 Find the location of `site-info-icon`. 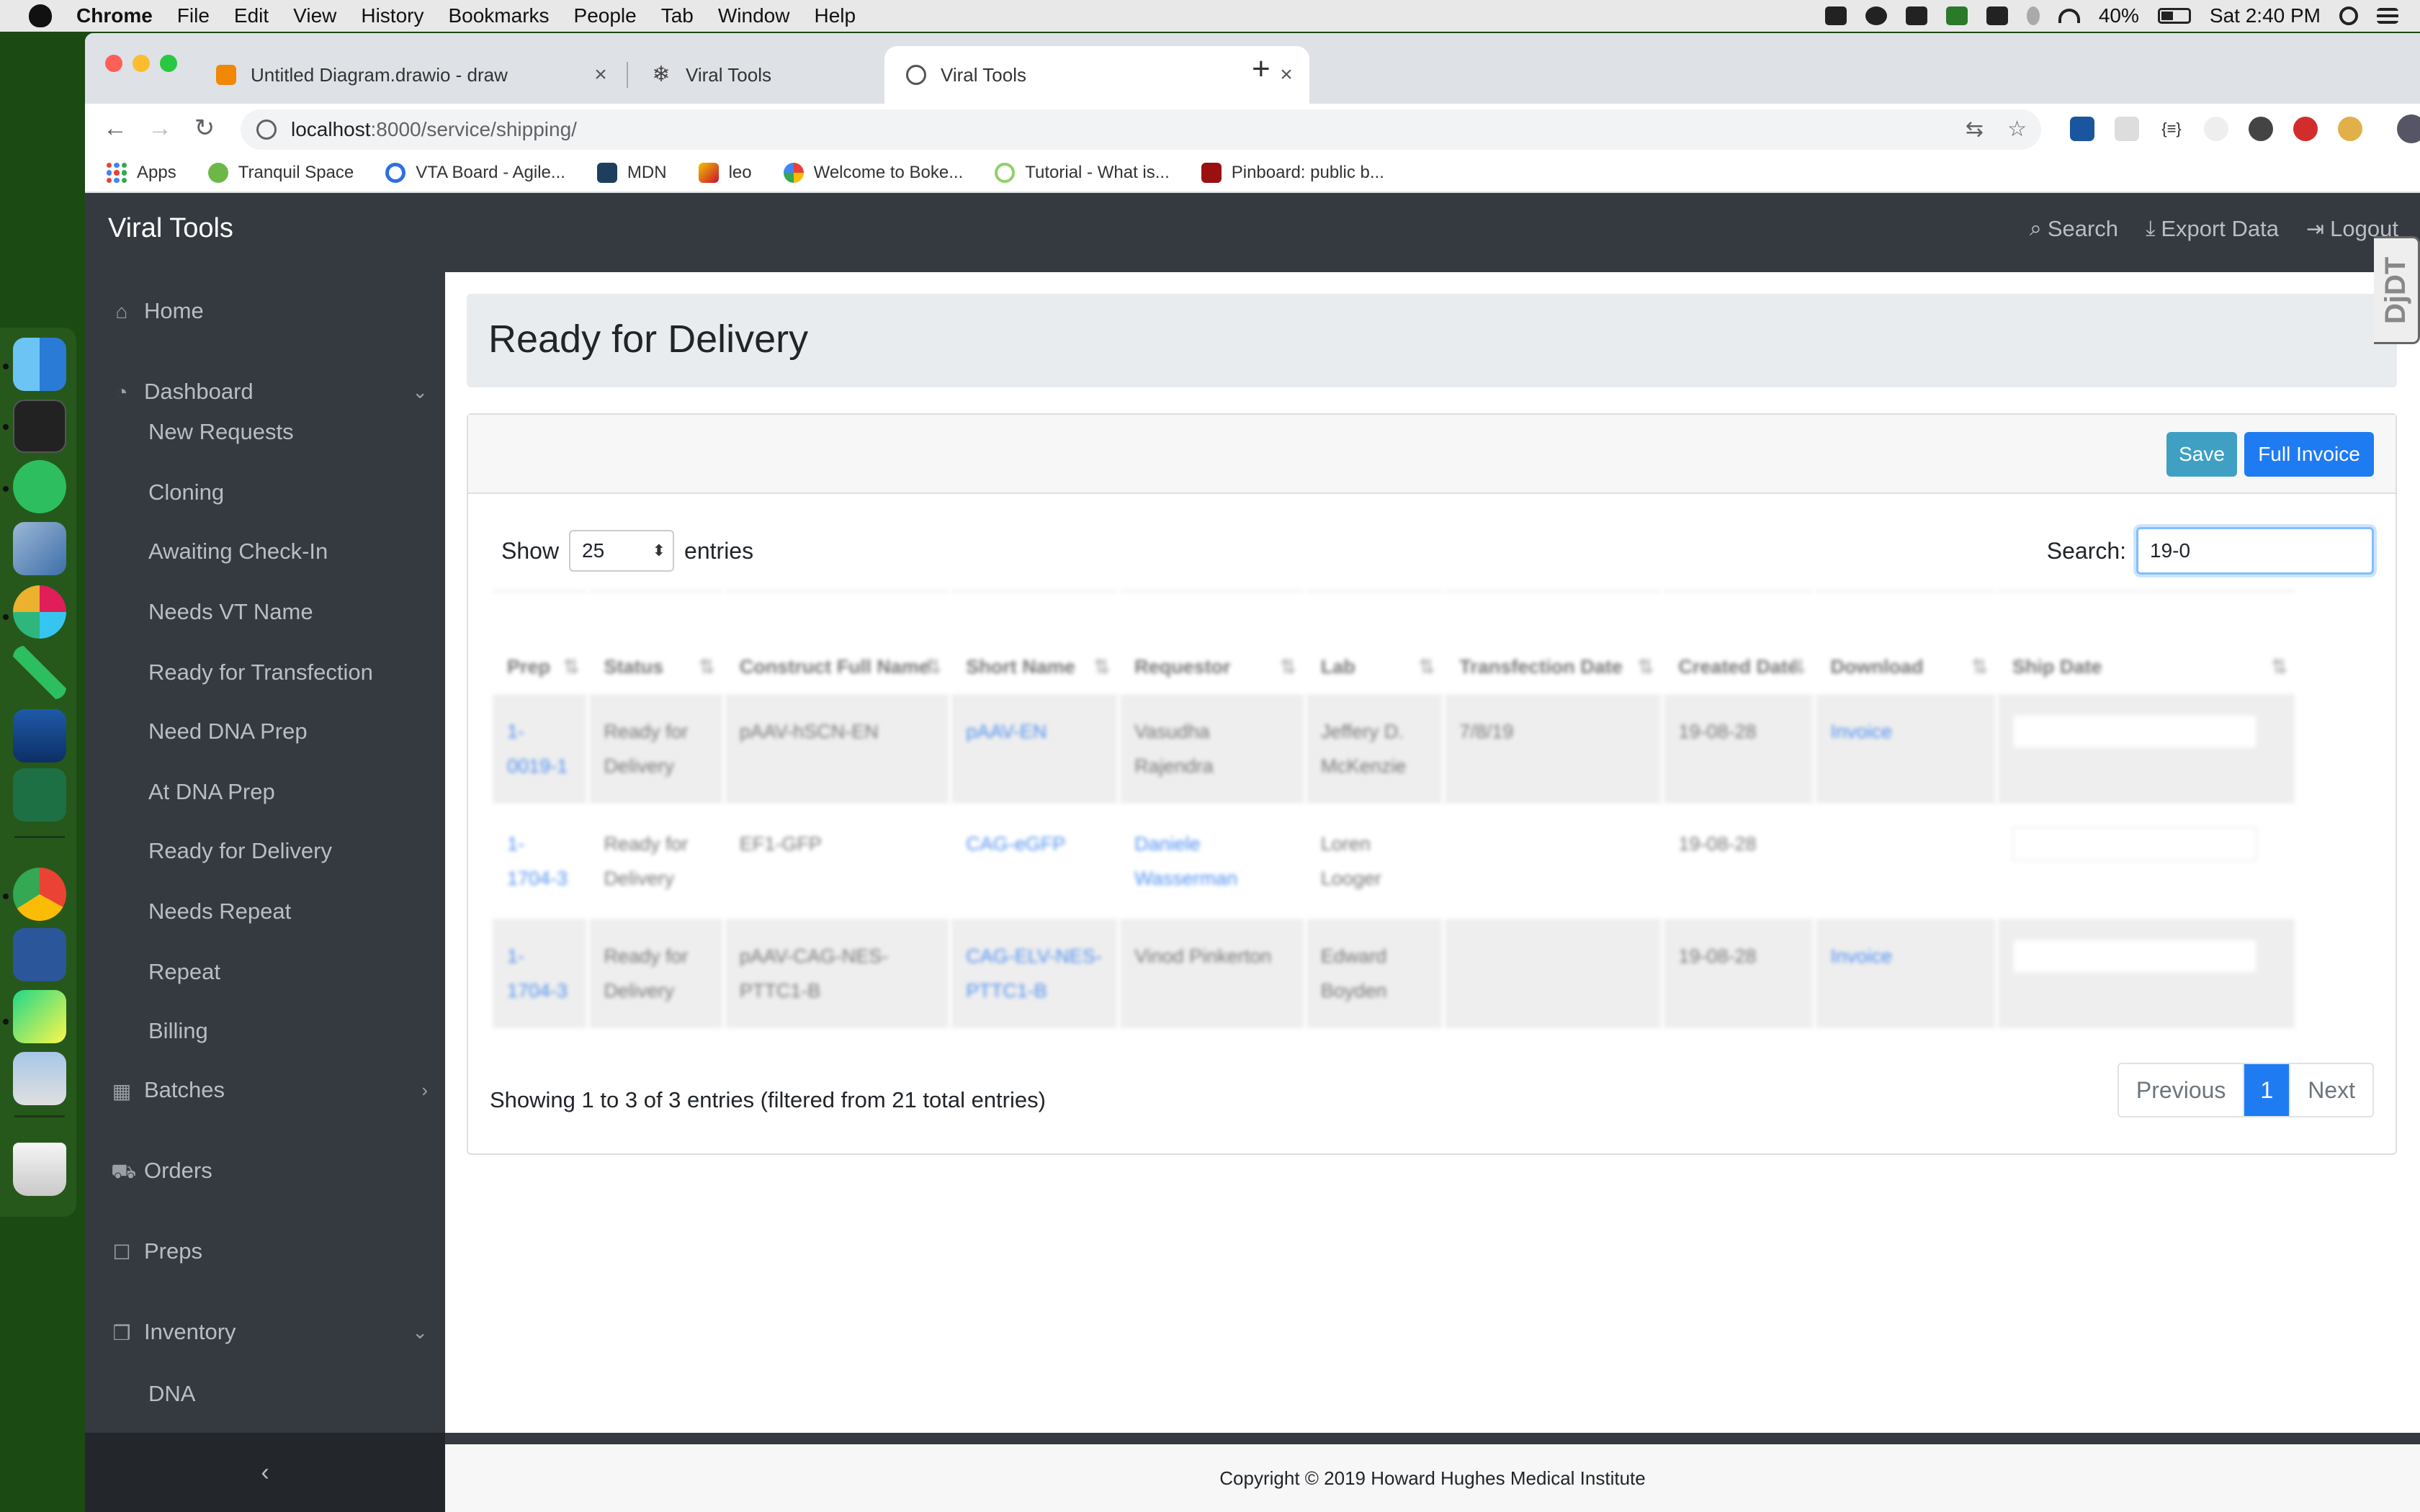

site-info-icon is located at coordinates (266, 130).